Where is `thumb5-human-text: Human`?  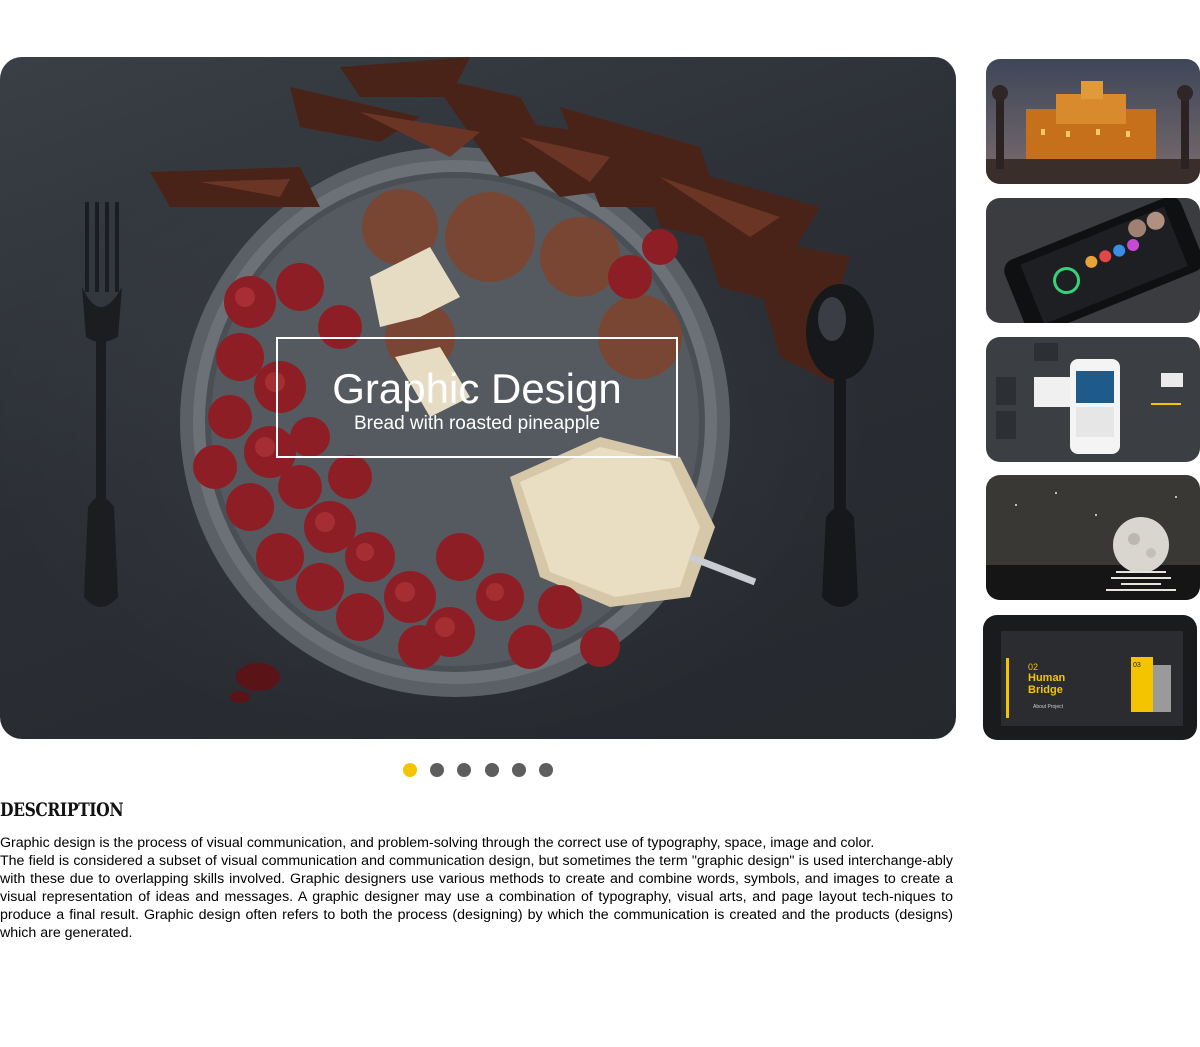
thumb5-human-text: Human is located at coordinates (1047, 678).